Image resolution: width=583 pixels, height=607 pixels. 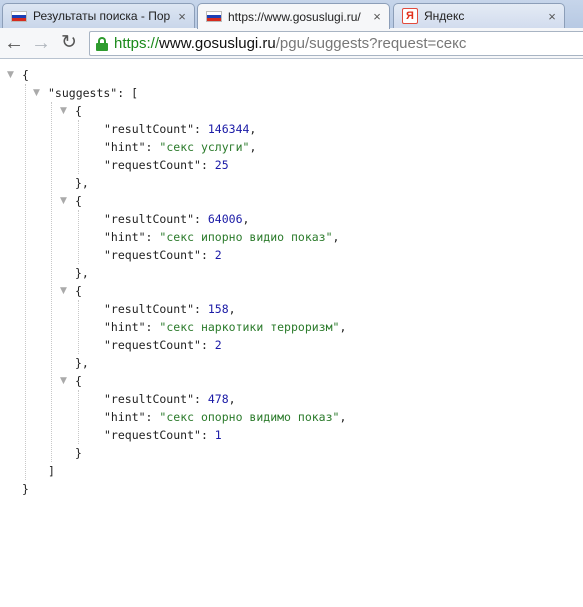 I want to click on json-hint-line: "hint": "секс ипорно видио показ",, so click(x=222, y=237).